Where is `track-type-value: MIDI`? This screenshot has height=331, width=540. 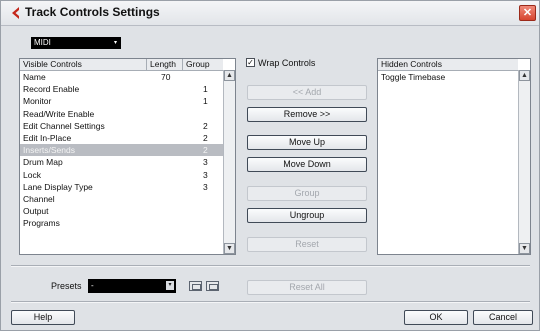
track-type-value: MIDI is located at coordinates (42, 42).